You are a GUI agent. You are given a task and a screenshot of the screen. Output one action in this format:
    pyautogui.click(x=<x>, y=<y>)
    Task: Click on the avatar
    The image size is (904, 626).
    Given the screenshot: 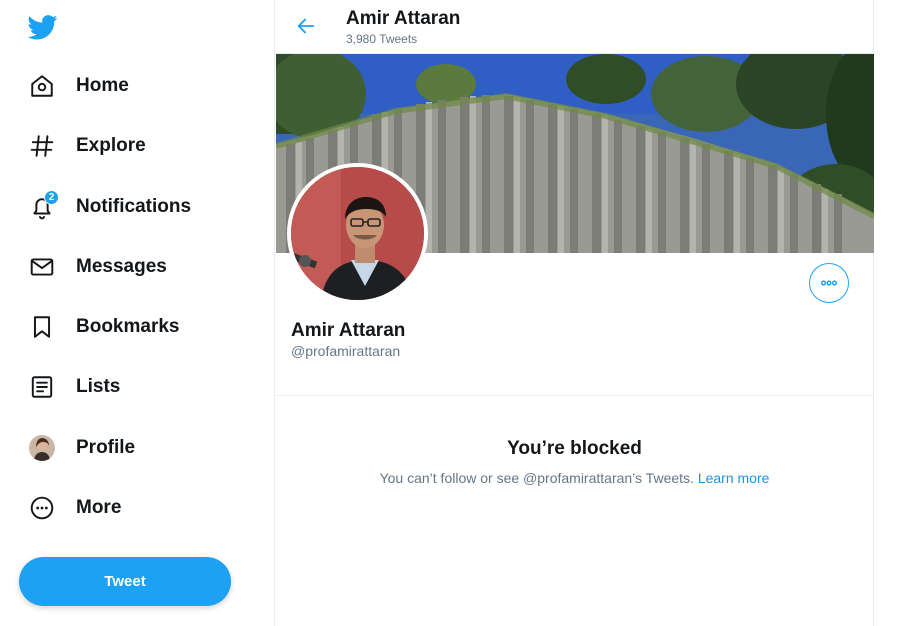 What is the action you would take?
    pyautogui.click(x=42, y=448)
    